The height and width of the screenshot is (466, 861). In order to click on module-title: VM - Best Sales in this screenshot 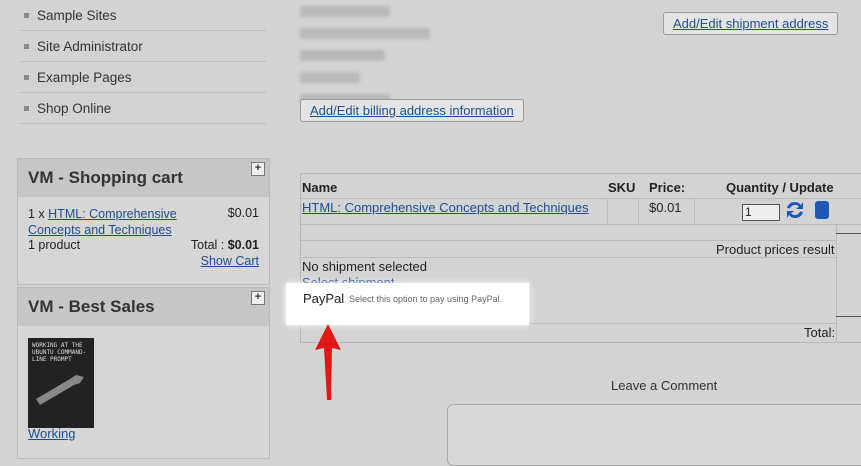, I will do `click(91, 306)`.